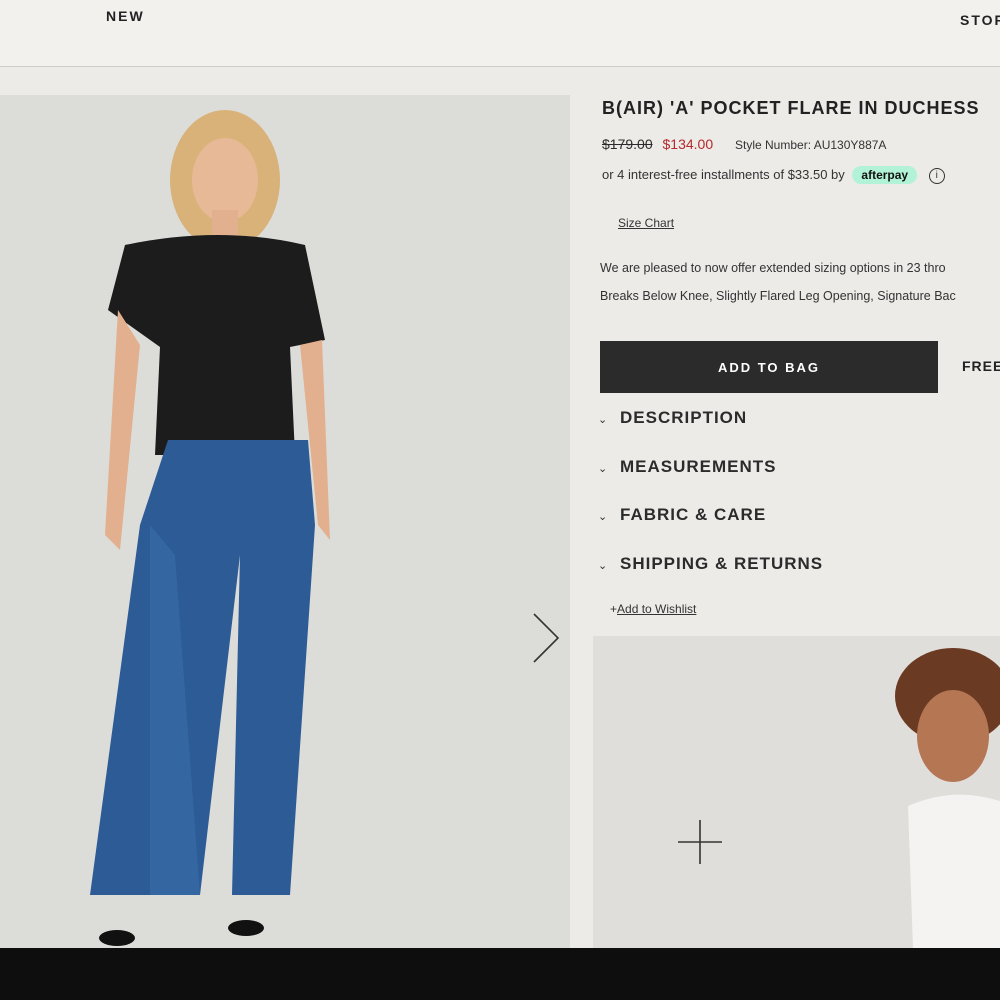  I want to click on monitor-bezel, so click(500, 974).